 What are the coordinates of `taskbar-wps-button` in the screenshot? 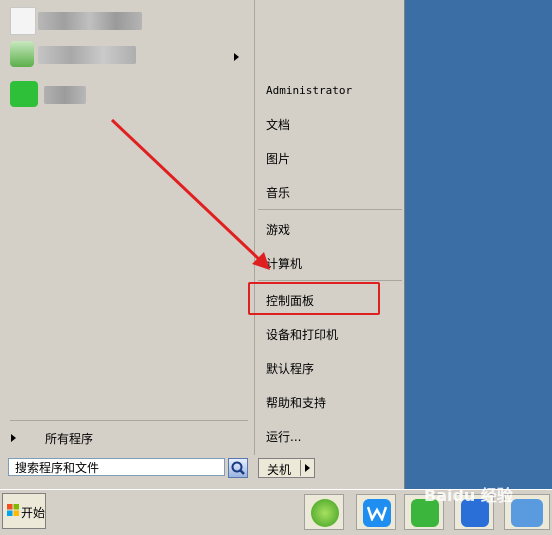 It's located at (376, 512).